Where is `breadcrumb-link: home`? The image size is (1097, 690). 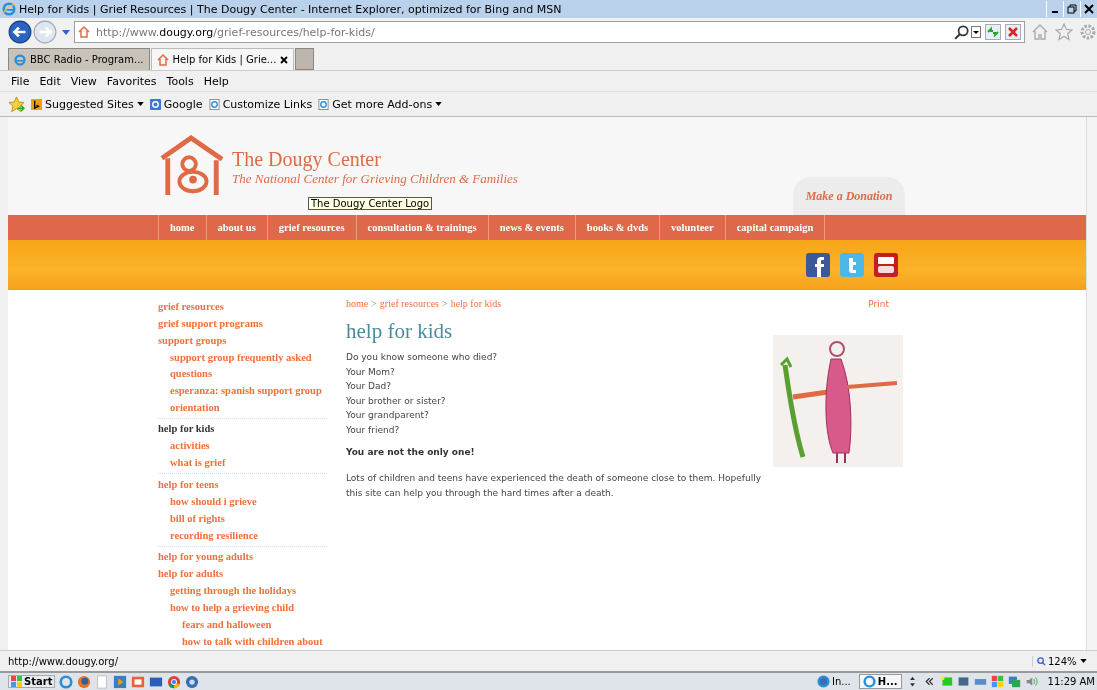 breadcrumb-link: home is located at coordinates (357, 303).